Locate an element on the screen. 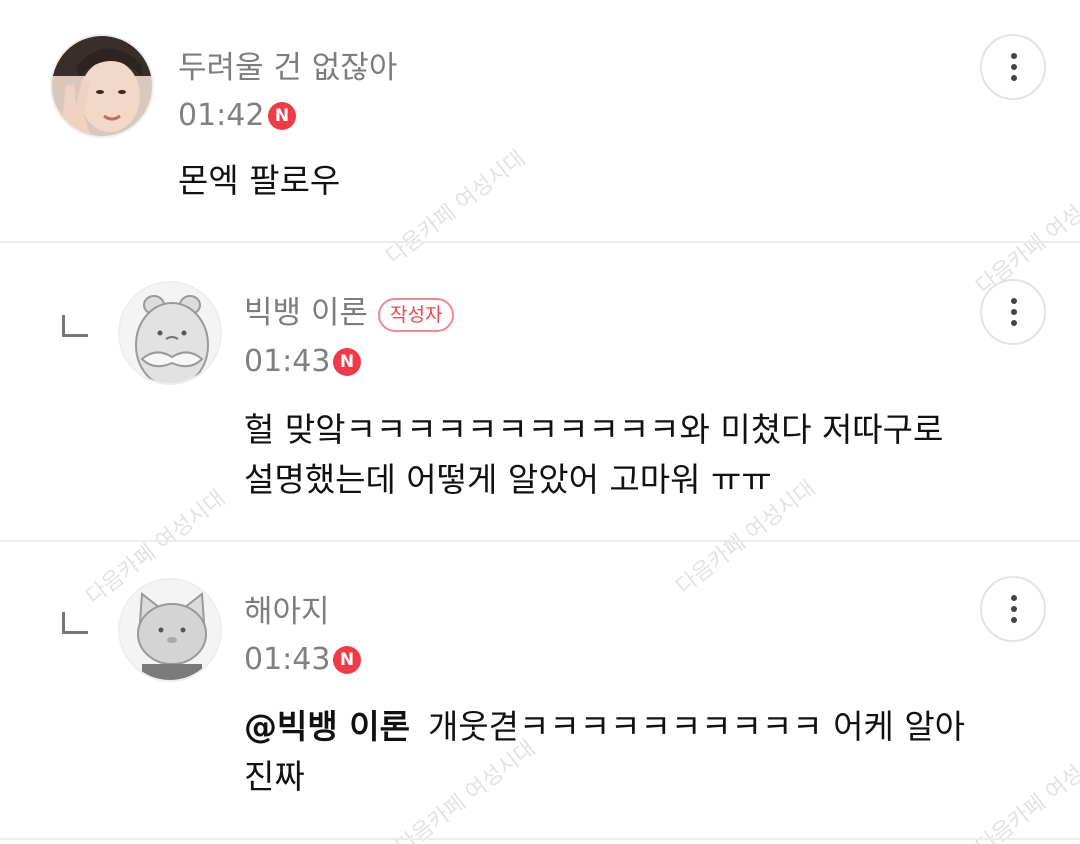  comment-body: @빅뱅 이론 개웃겯ㅋㅋㅋㅋㅋㅋㅋㅋㅋㅋ 어케 알아 진짜 is located at coordinates (604, 752).